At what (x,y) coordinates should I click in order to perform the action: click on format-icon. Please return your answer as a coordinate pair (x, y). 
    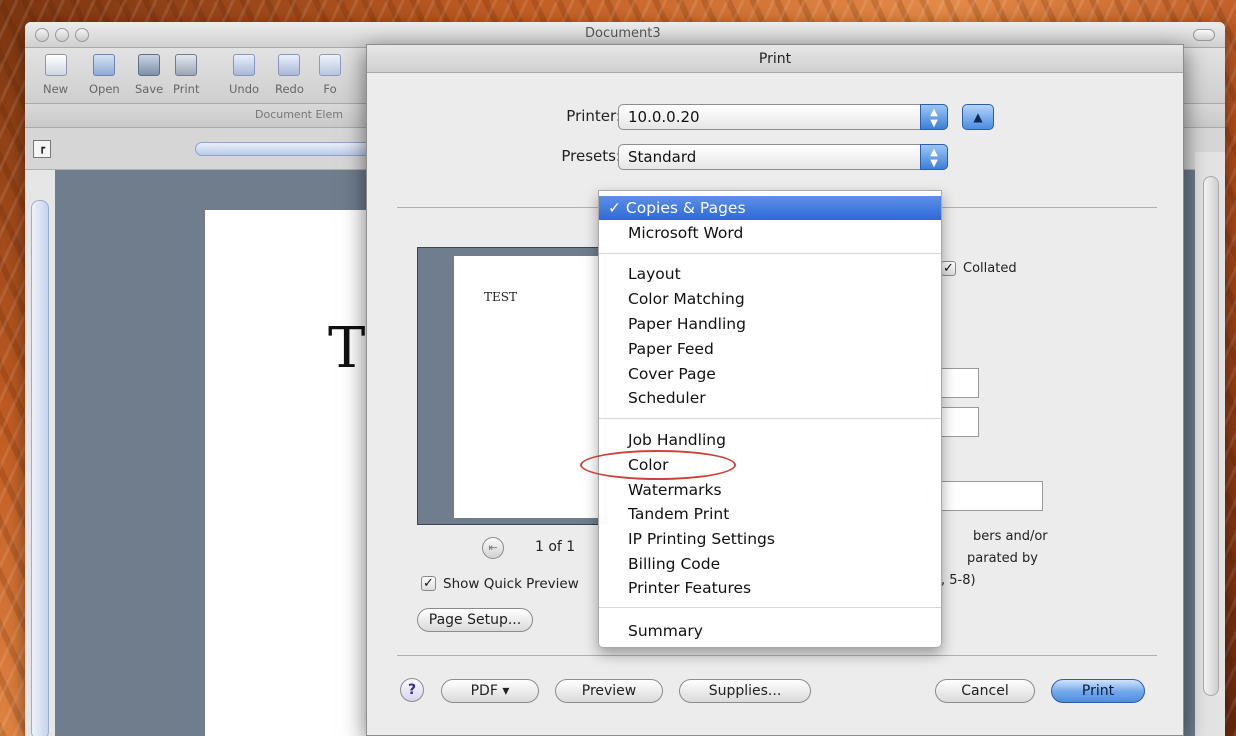
    Looking at the image, I should click on (330, 65).